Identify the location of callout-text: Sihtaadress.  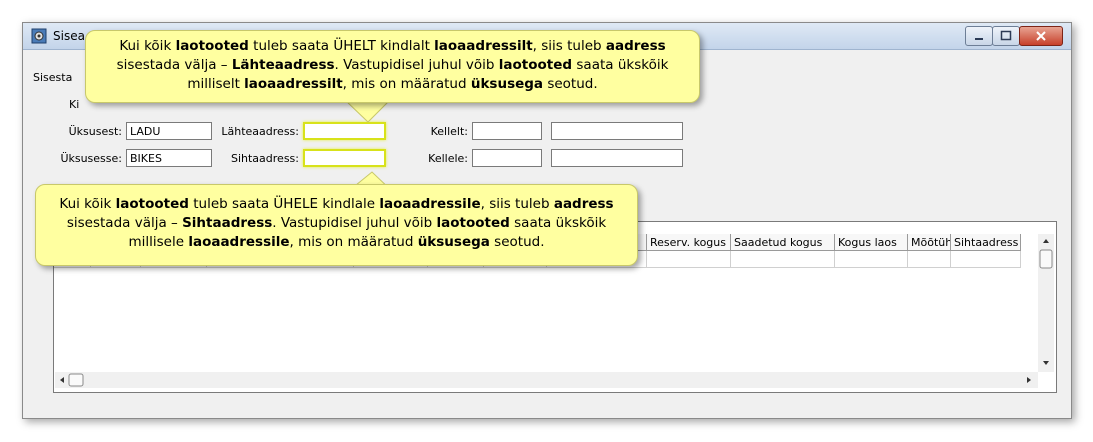
(227, 223).